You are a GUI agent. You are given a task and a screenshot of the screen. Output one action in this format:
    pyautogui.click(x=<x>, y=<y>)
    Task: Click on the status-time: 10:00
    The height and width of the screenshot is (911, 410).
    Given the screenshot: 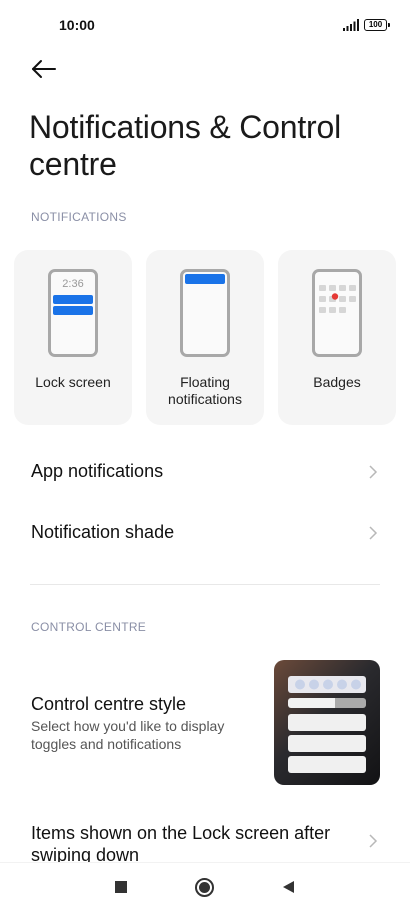 What is the action you would take?
    pyautogui.click(x=77, y=25)
    